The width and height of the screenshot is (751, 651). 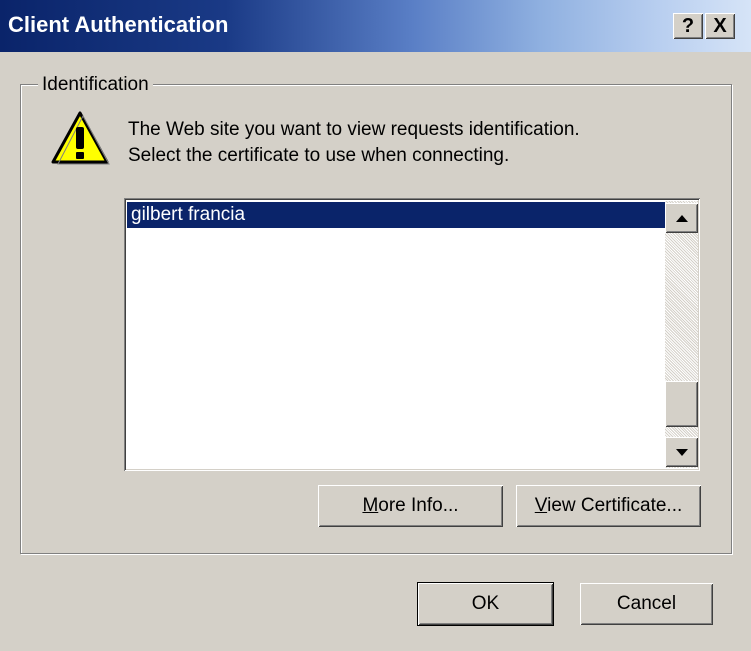 I want to click on ok-label: OK, so click(x=485, y=603).